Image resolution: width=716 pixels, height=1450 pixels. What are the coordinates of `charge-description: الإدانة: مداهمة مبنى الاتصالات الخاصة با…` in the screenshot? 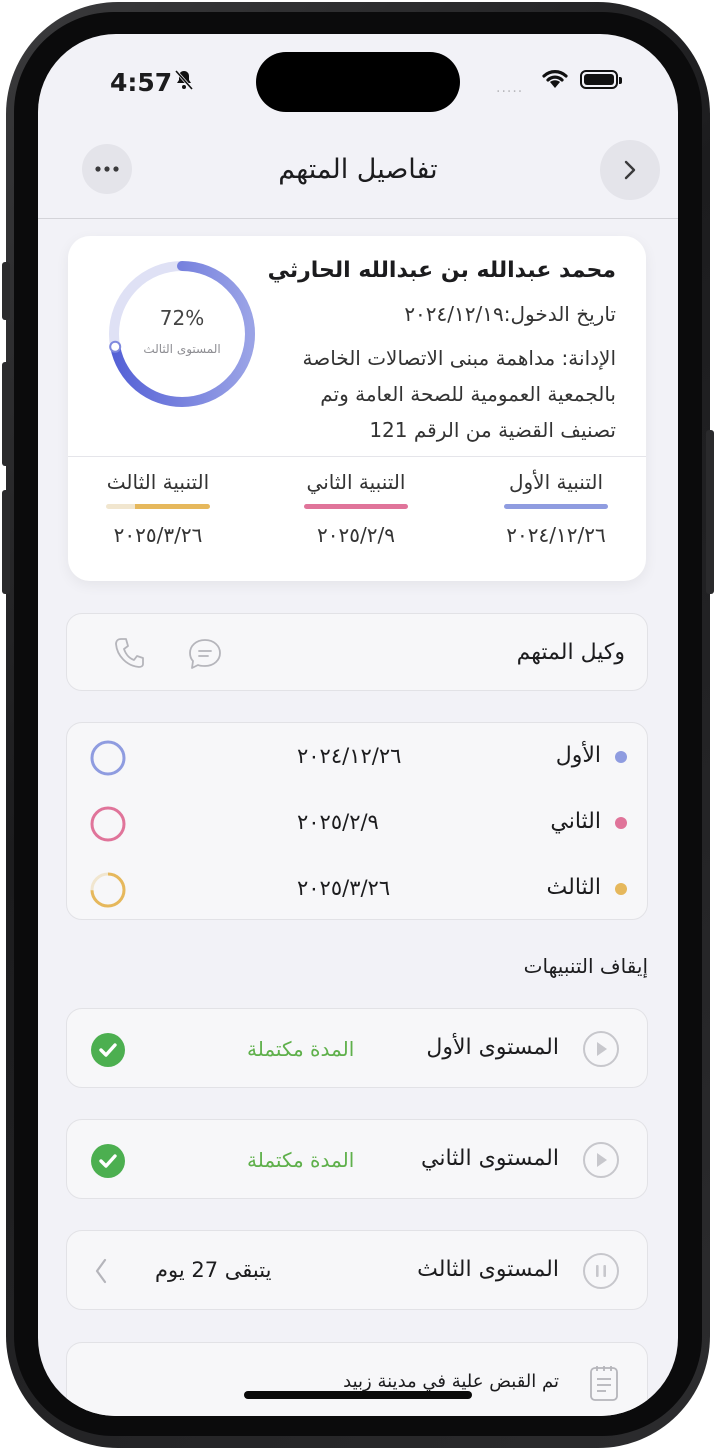 It's located at (459, 394).